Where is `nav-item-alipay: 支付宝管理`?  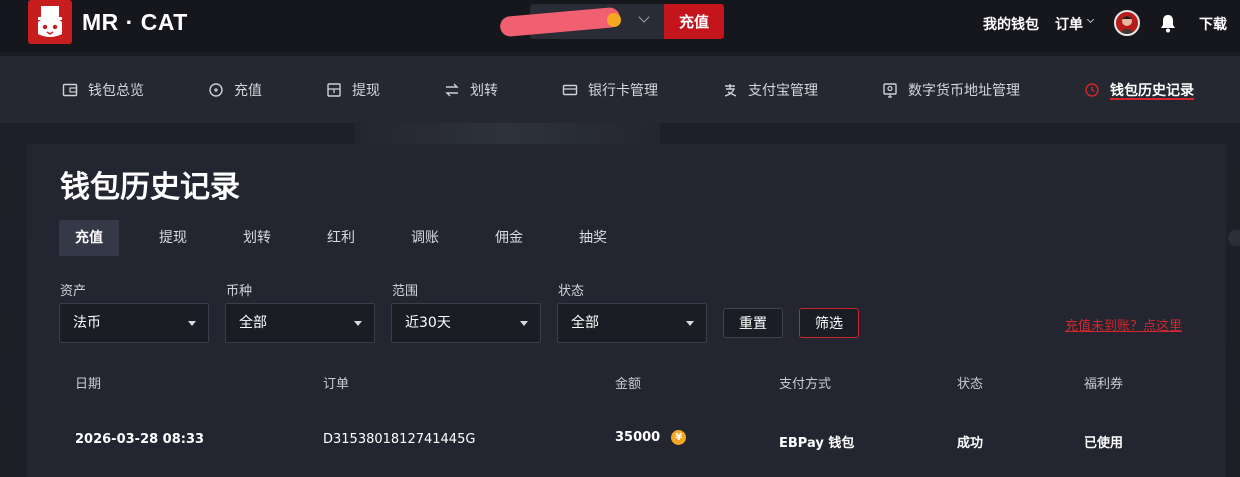
nav-item-alipay: 支付宝管理 is located at coordinates (770, 90).